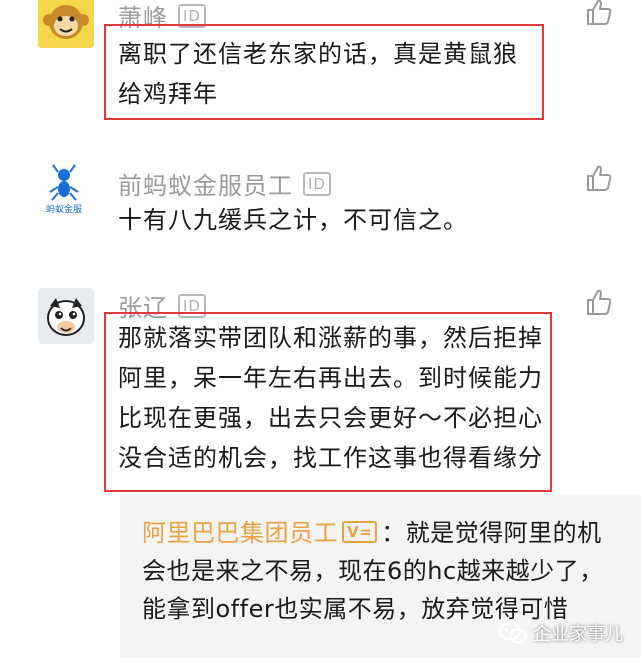 The width and height of the screenshot is (641, 658). Describe the element at coordinates (63, 210) in the screenshot. I see `ant-logo-caption: 蚂蚁金服` at that location.